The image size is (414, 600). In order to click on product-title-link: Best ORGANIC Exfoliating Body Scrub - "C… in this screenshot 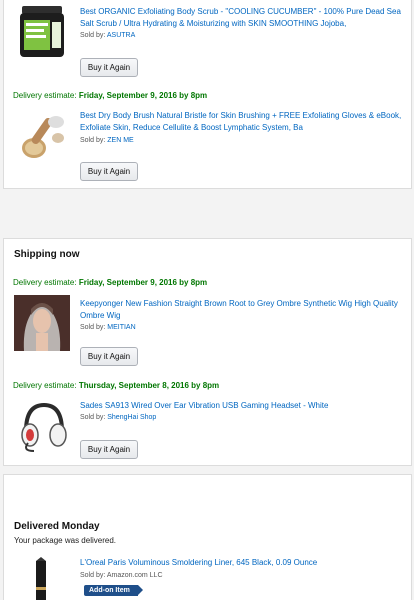, I will do `click(242, 18)`.